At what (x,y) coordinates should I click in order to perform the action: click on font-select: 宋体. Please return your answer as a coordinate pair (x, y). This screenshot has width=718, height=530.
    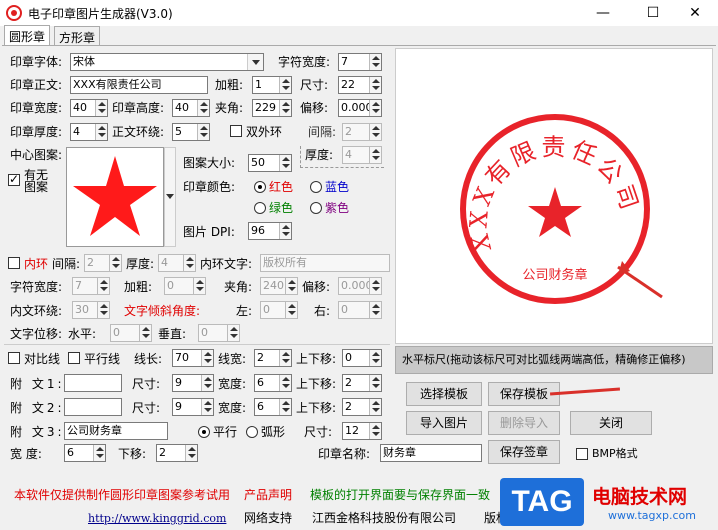
    Looking at the image, I should click on (167, 62).